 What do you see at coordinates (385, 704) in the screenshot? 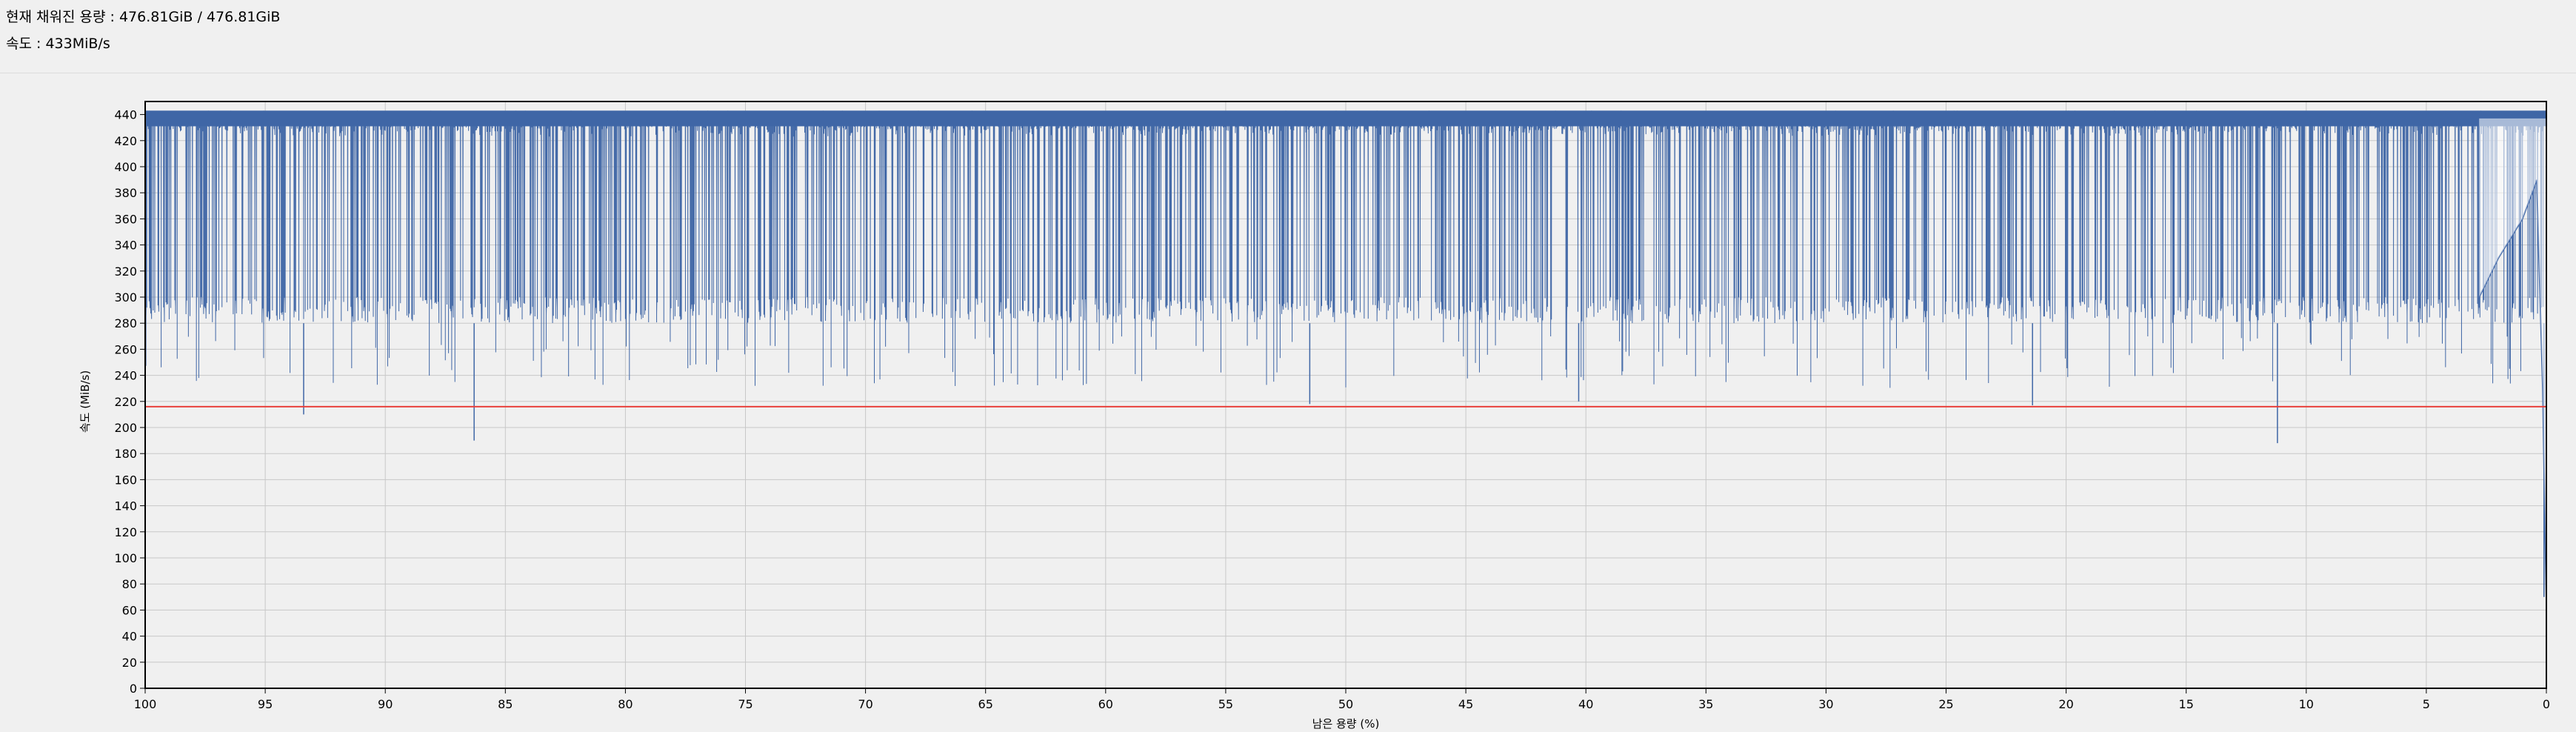
I see `x-tick-label: 90` at bounding box center [385, 704].